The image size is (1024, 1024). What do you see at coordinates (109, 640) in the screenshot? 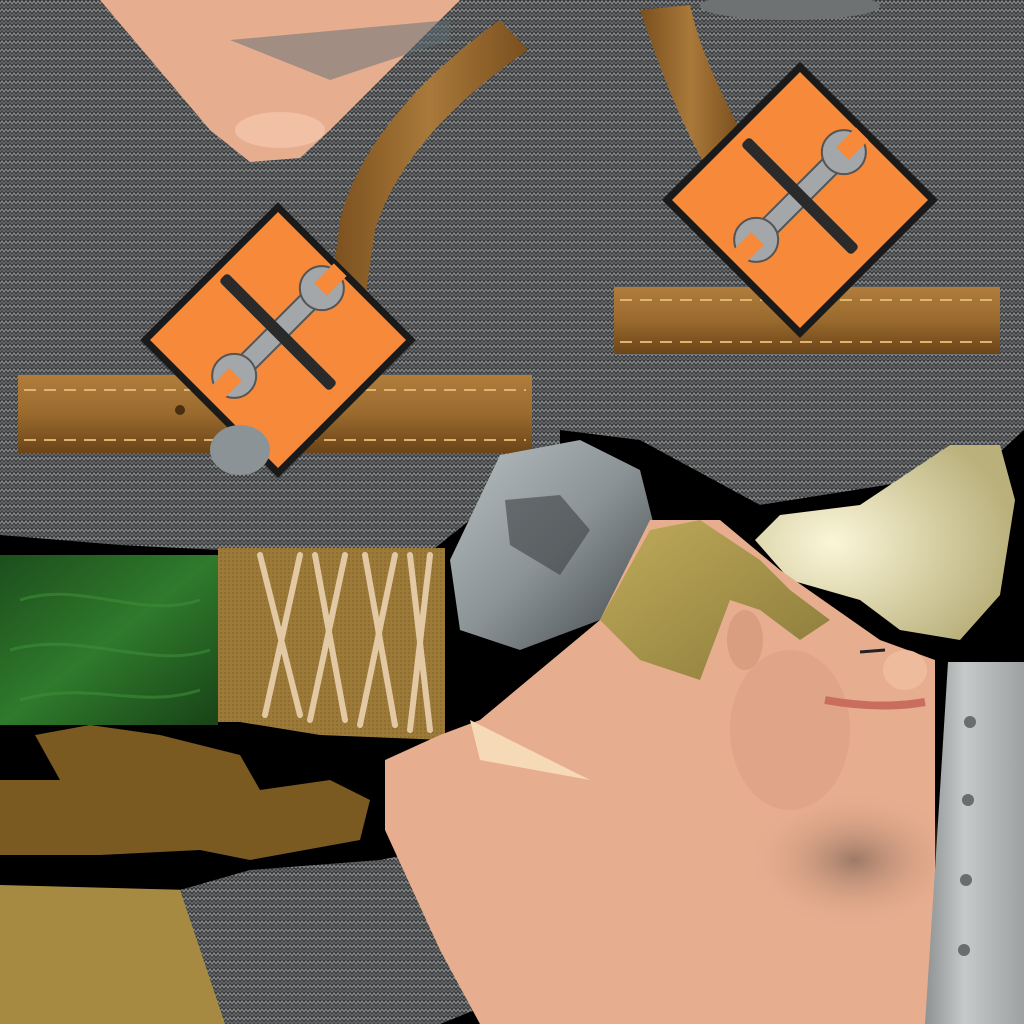
I see `green-fabric-patch` at bounding box center [109, 640].